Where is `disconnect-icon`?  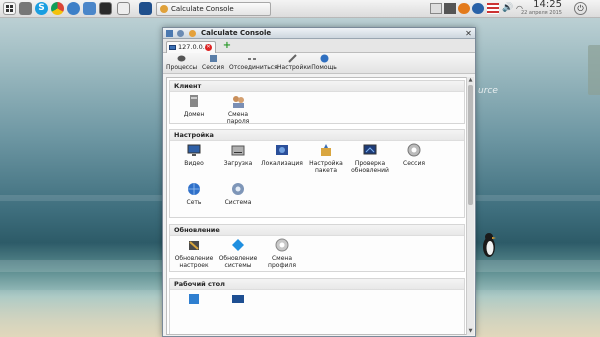
disconnect-icon is located at coordinates (251, 59).